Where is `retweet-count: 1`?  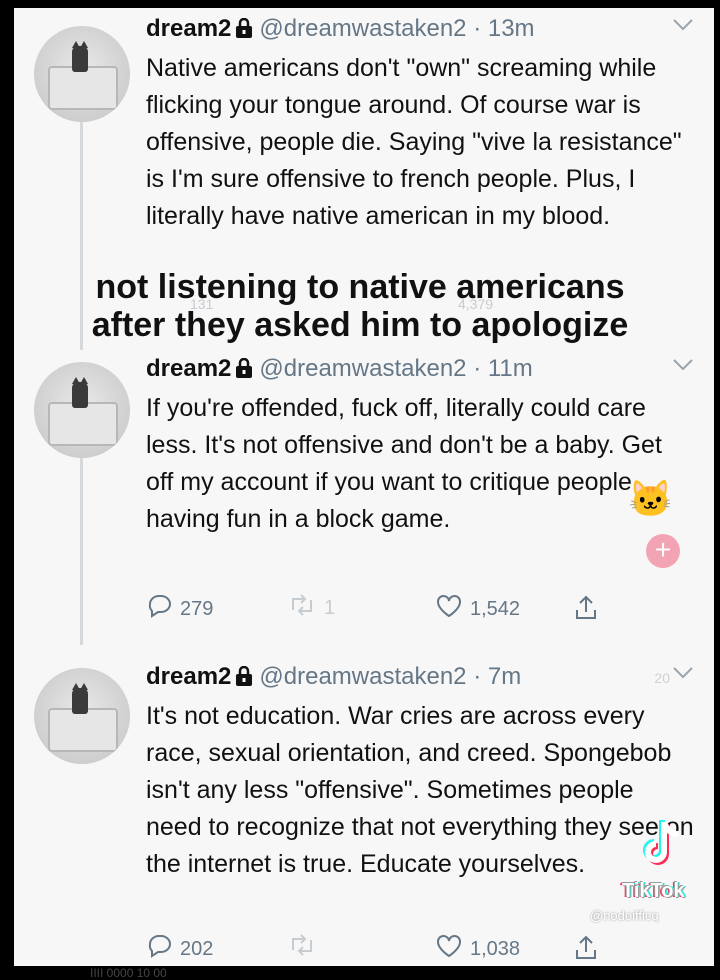 retweet-count: 1 is located at coordinates (330, 607).